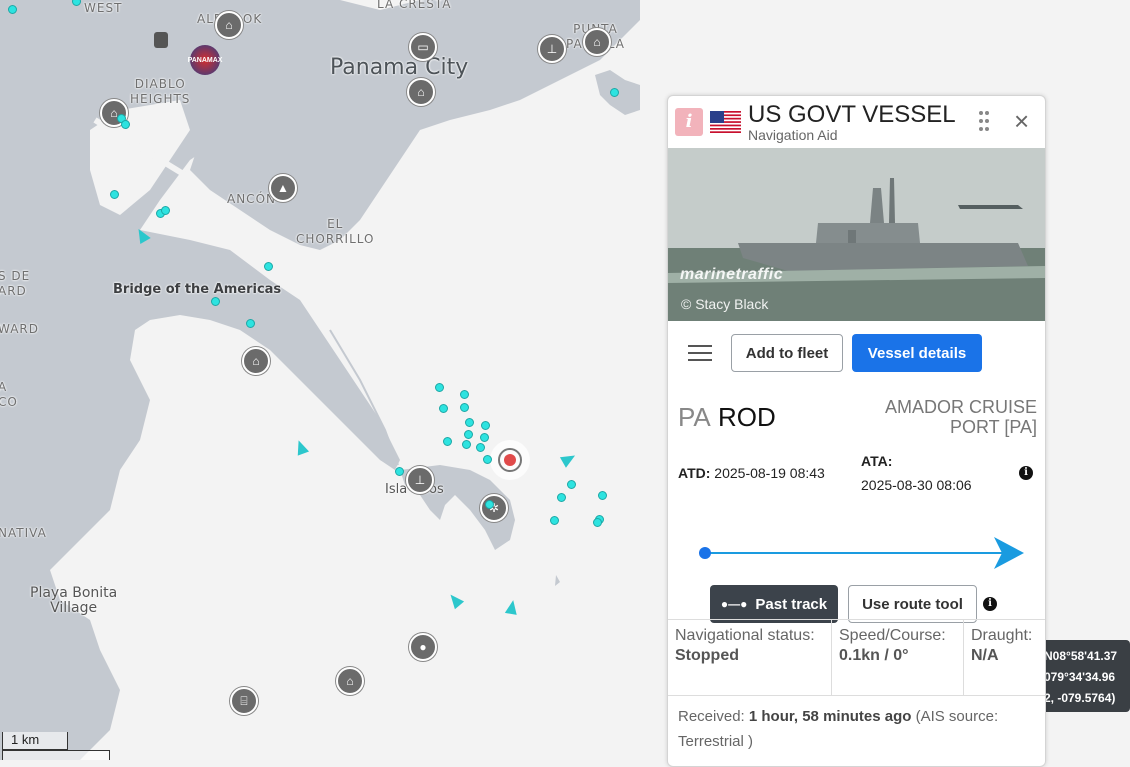 The height and width of the screenshot is (767, 1130). What do you see at coordinates (985, 655) in the screenshot?
I see `draught-value: N/A` at bounding box center [985, 655].